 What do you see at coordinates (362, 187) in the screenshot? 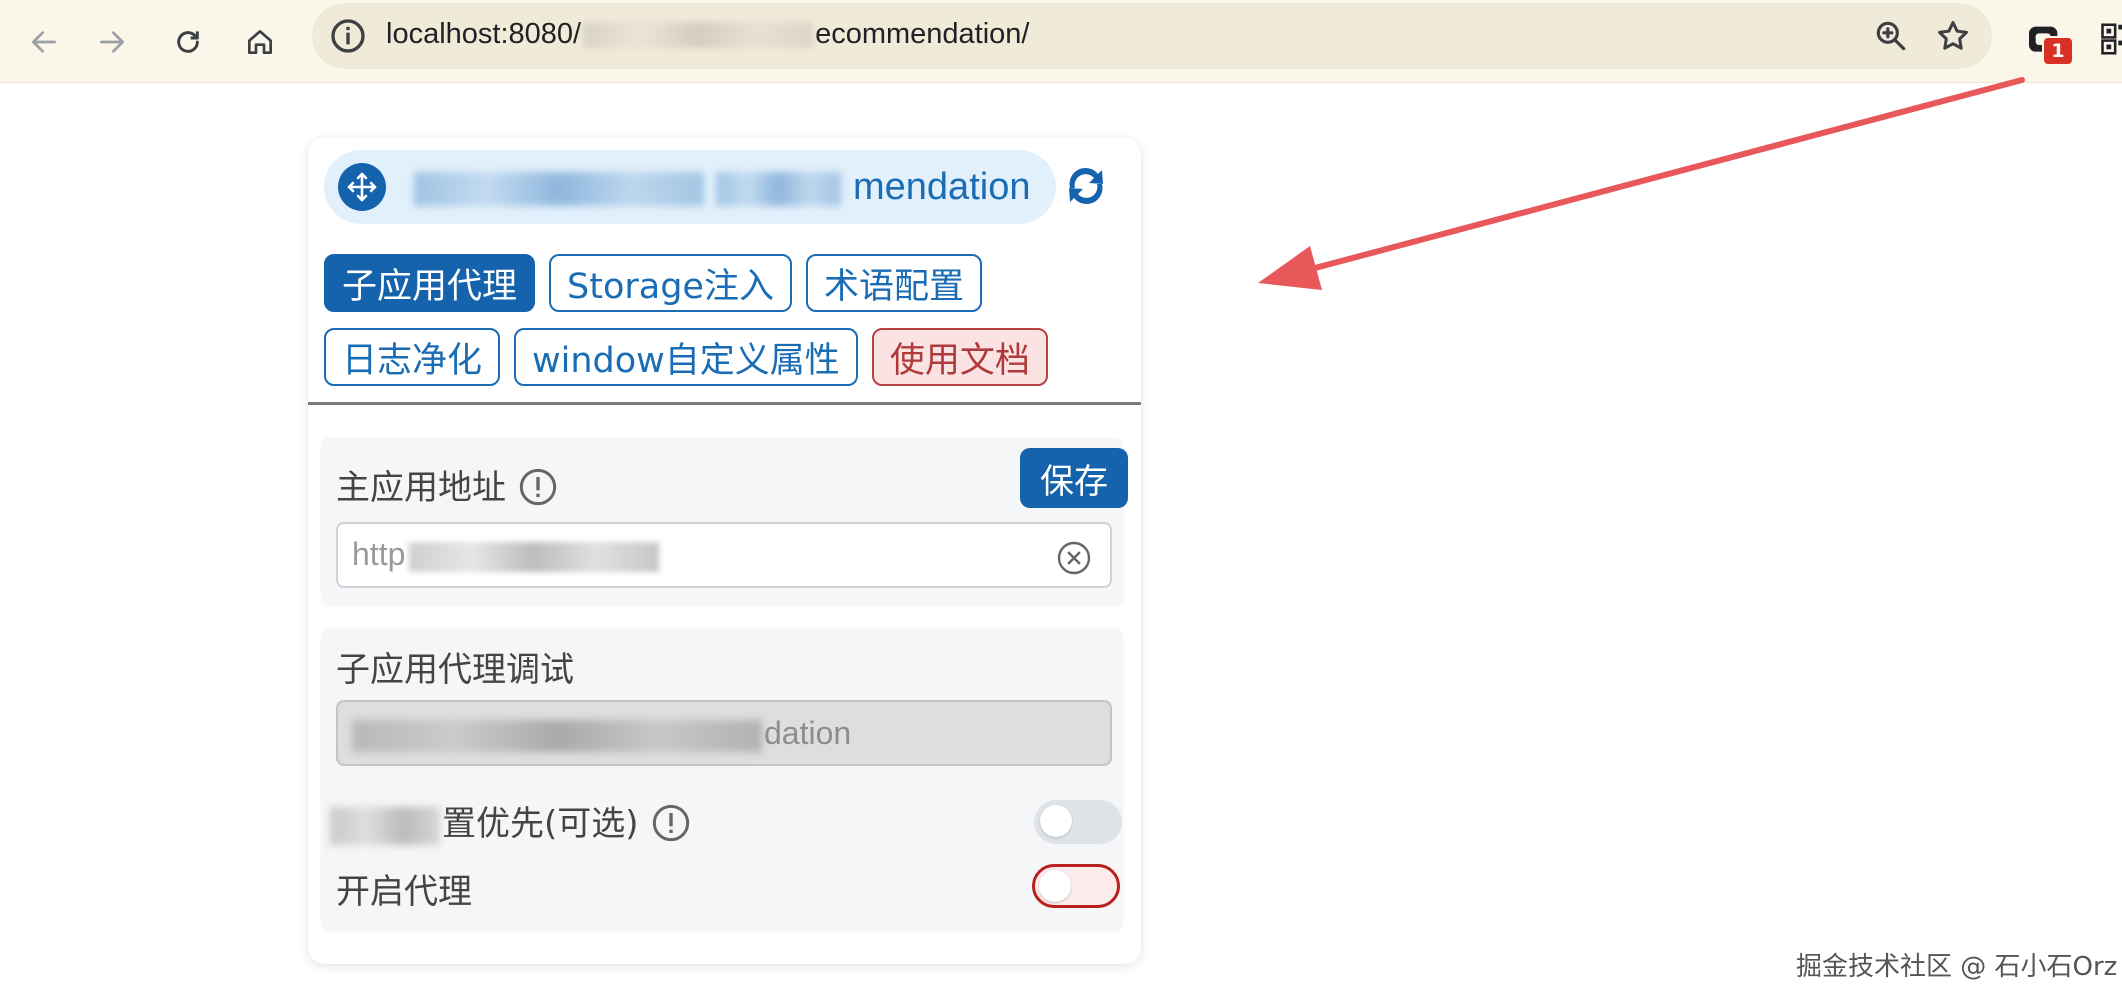
I see `move-icon` at bounding box center [362, 187].